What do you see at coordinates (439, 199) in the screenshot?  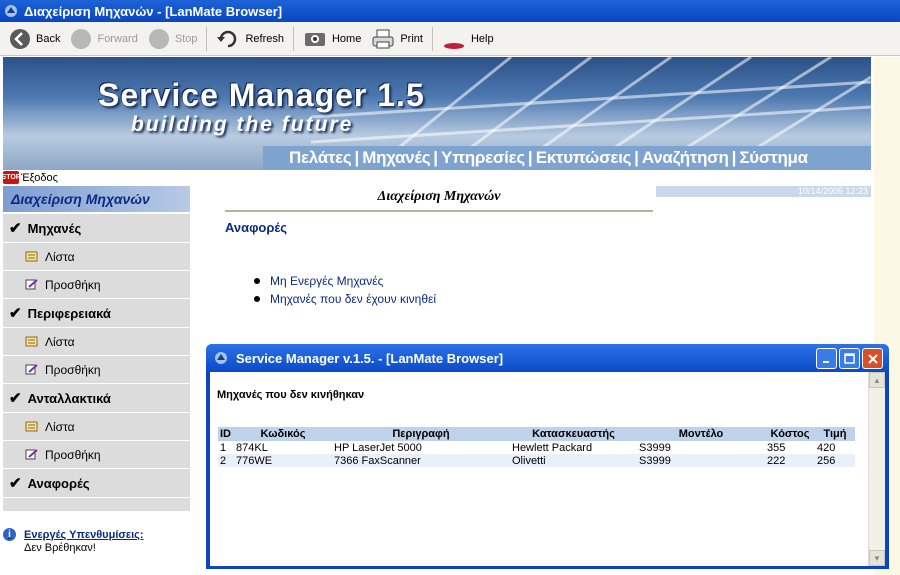 I see `page-title: Διαχείριση Μηχανών` at bounding box center [439, 199].